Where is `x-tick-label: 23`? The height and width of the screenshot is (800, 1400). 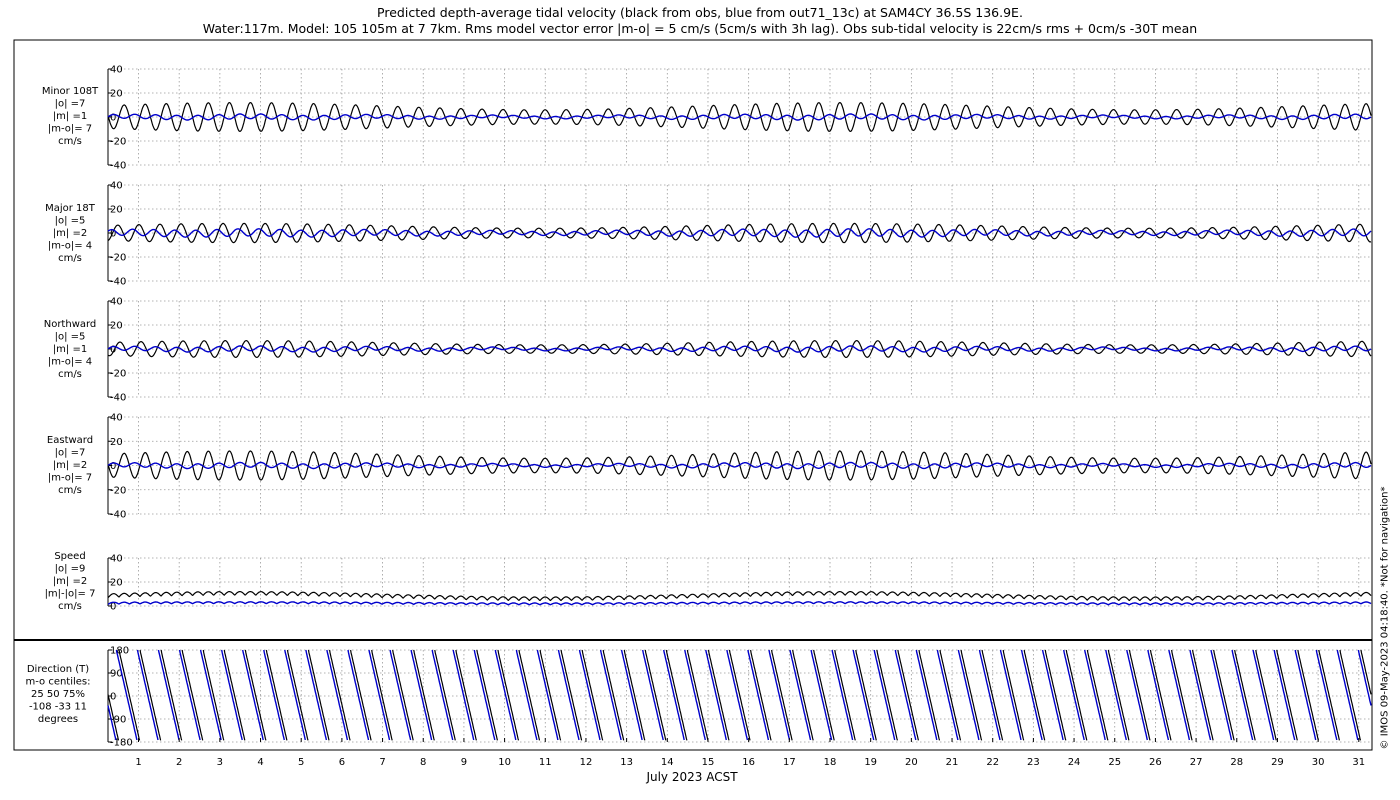
x-tick-label: 23 is located at coordinates (1033, 762).